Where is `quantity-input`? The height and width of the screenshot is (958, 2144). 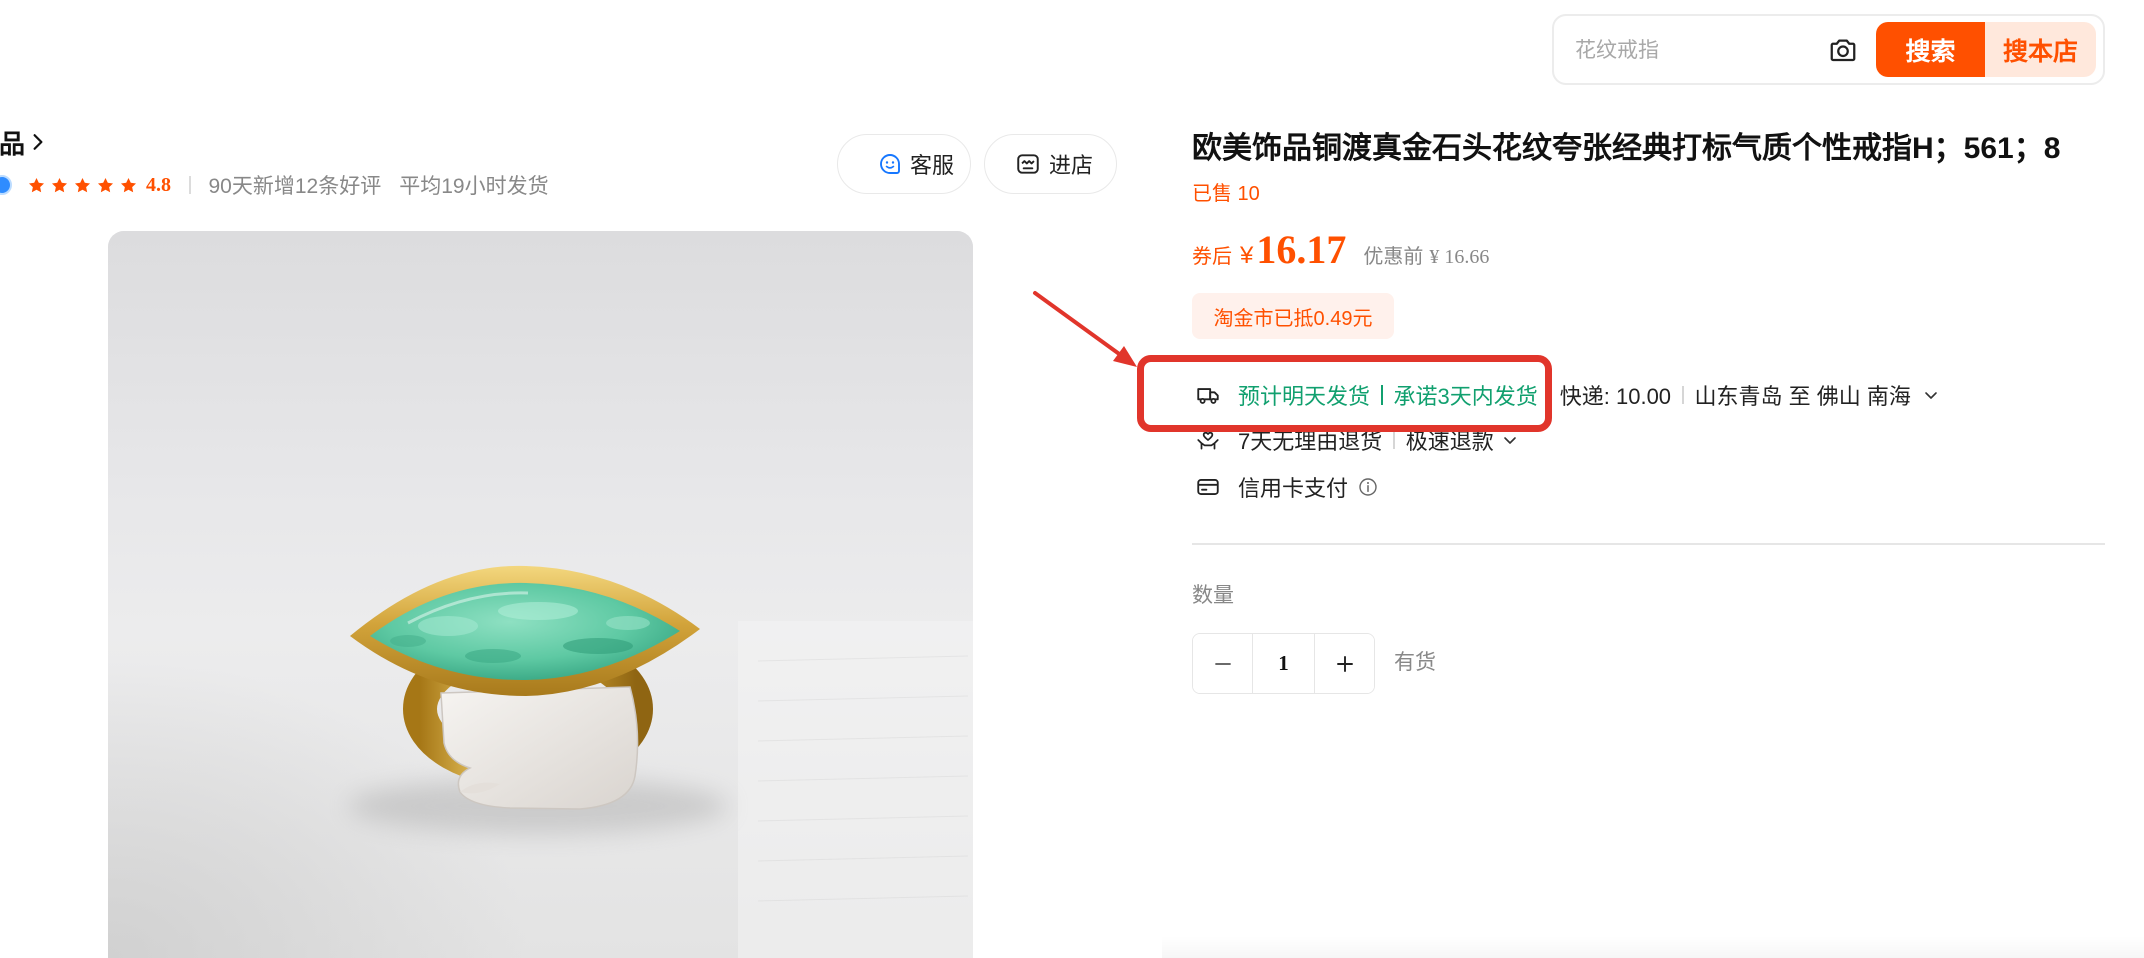
quantity-input is located at coordinates (1283, 663).